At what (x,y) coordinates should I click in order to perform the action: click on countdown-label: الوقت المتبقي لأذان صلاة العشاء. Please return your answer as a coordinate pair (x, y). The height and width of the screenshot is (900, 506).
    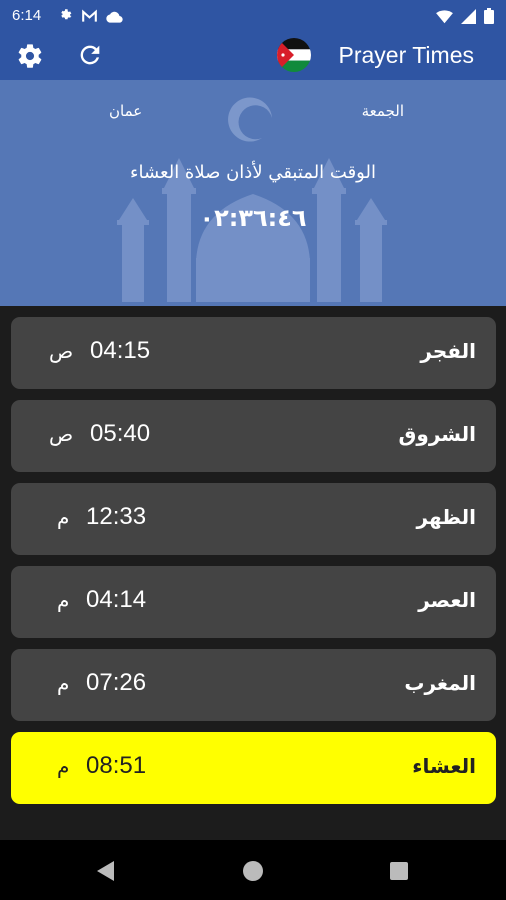
    Looking at the image, I should click on (253, 172).